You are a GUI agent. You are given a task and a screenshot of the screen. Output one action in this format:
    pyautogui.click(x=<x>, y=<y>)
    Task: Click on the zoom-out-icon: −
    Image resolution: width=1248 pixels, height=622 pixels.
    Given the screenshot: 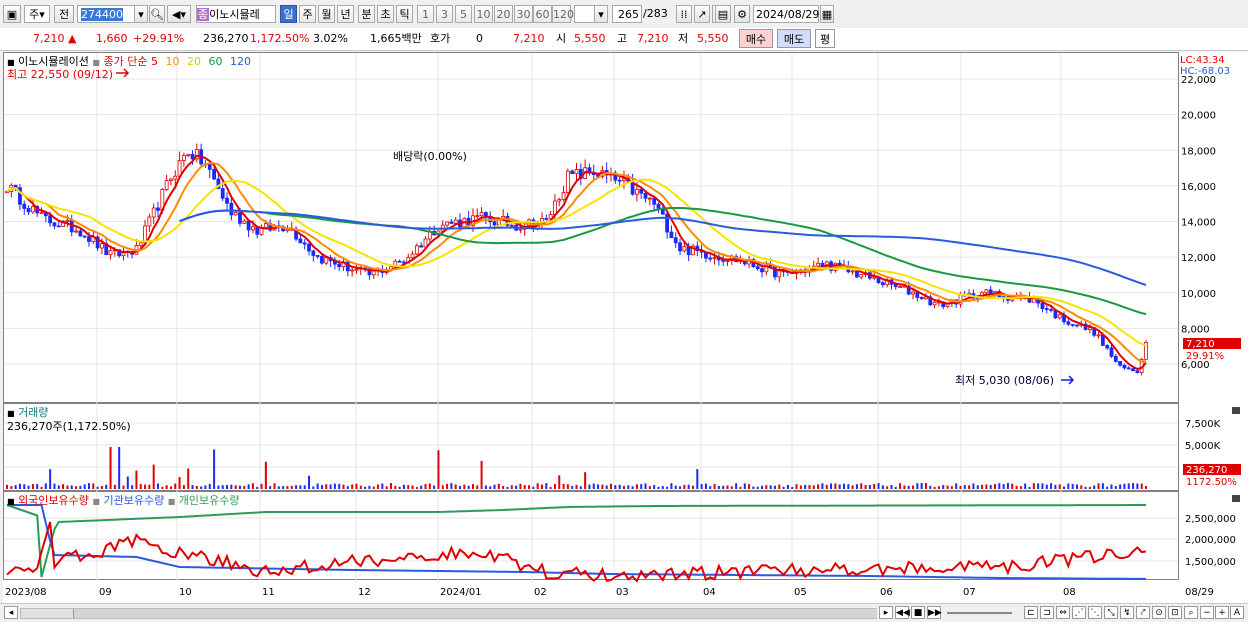 What is the action you would take?
    pyautogui.click(x=1207, y=612)
    